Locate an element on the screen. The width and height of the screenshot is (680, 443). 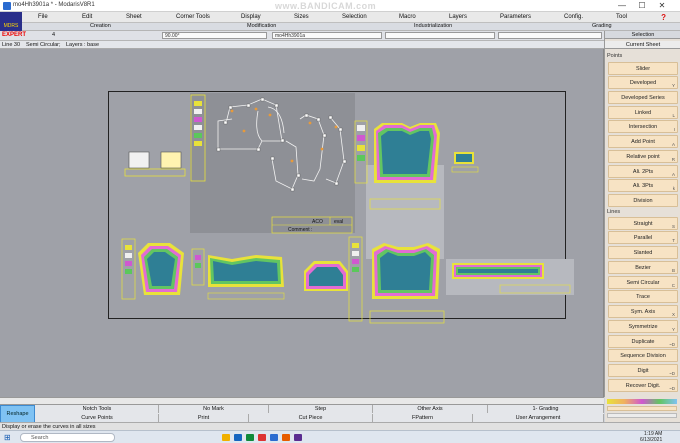
tool-add-point: Add Point A is located at coordinates (643, 141).